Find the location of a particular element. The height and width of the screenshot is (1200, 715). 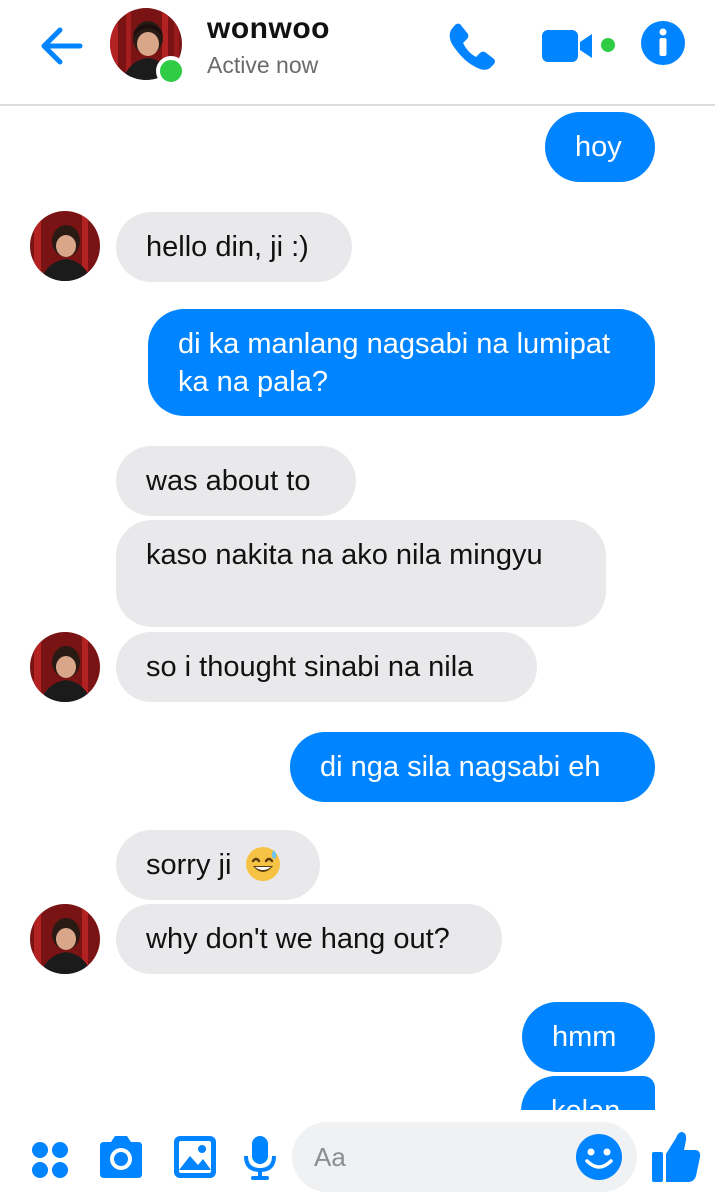

back-button is located at coordinates (62, 46).